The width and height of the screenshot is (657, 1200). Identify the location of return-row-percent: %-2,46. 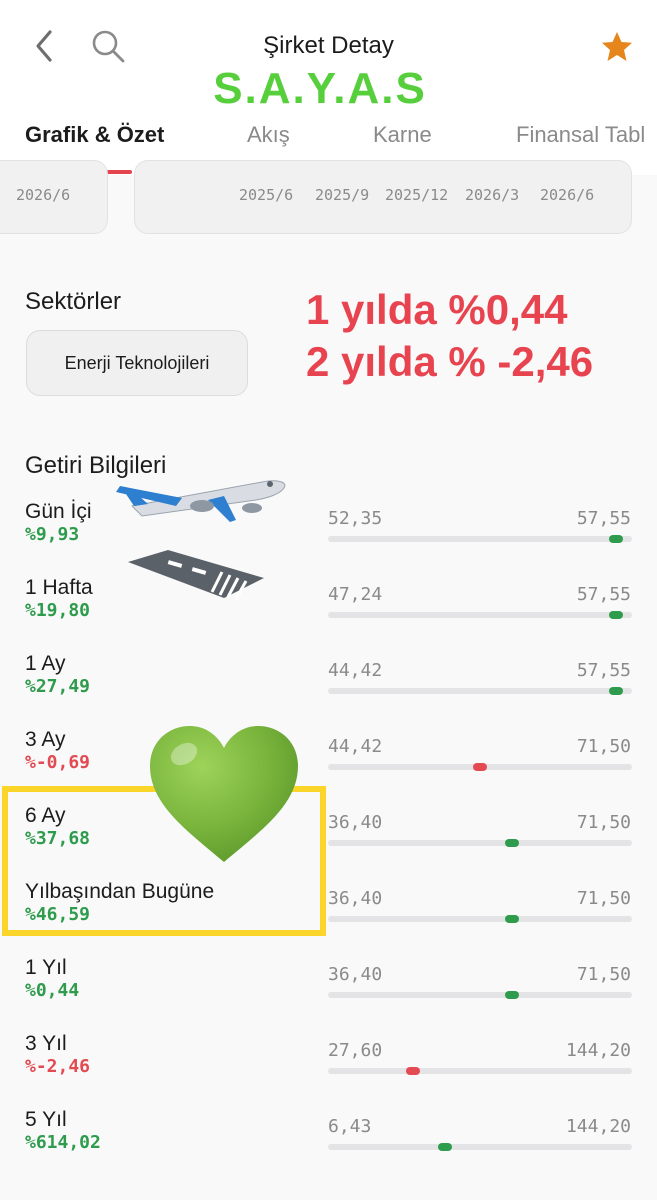
(58, 1066).